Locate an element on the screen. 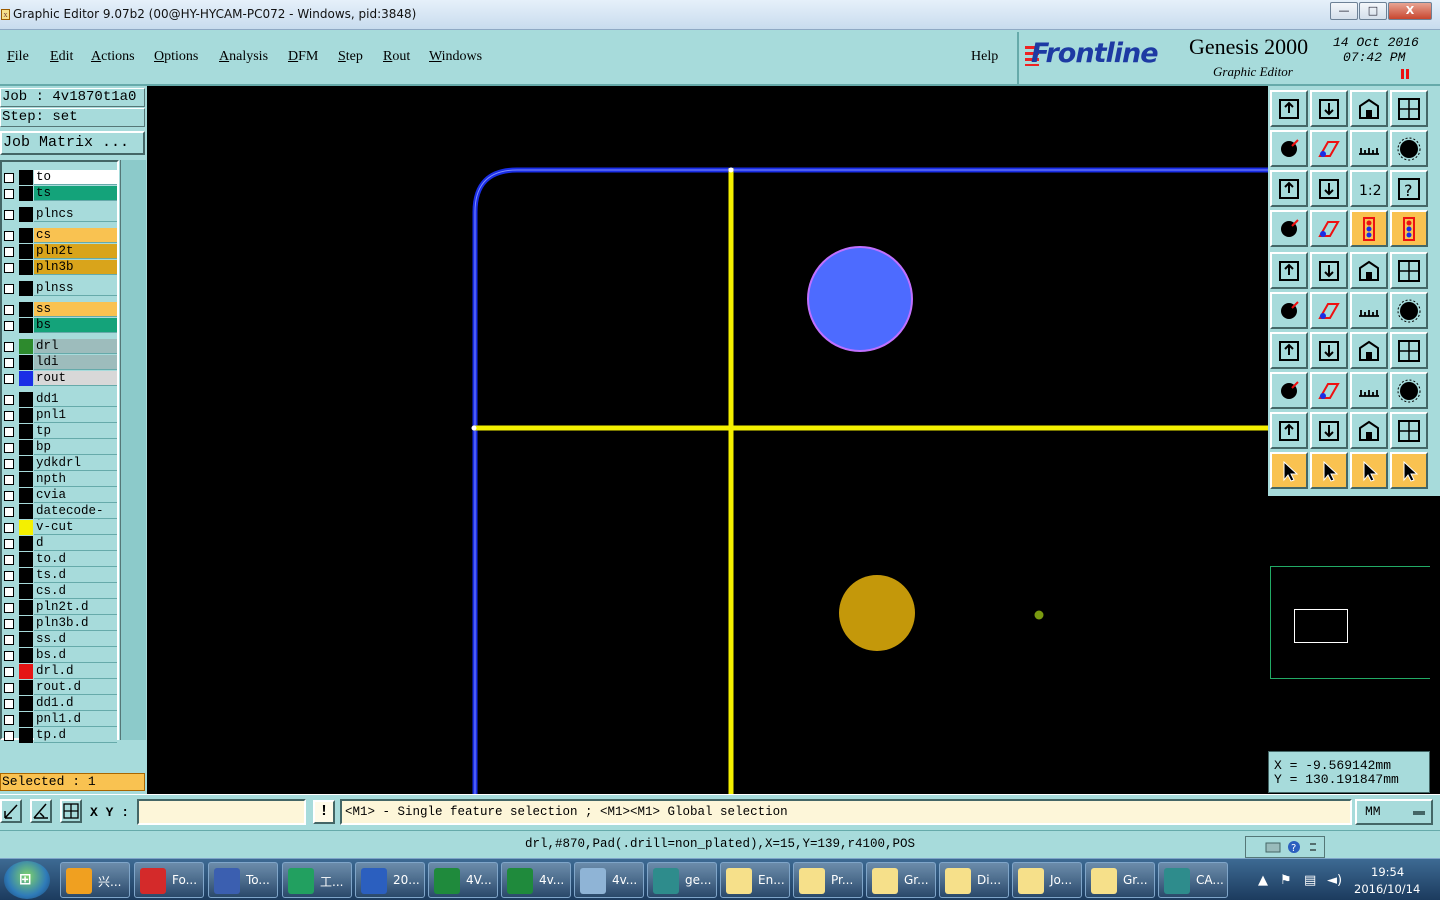 The image size is (1440, 900). layer-name: bs is located at coordinates (75, 325).